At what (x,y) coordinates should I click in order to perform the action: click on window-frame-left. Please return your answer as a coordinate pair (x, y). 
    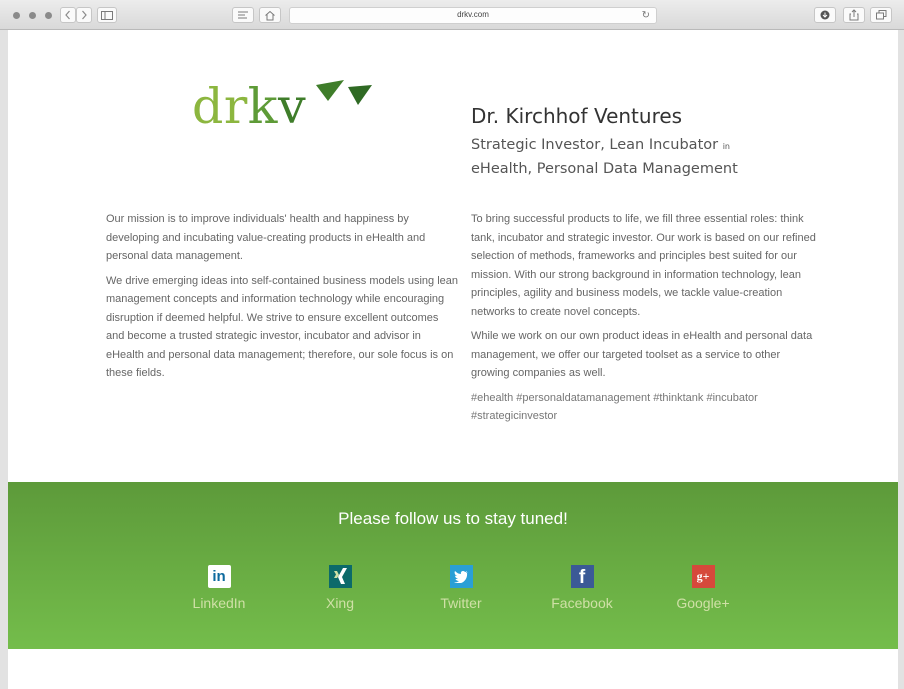
    Looking at the image, I should click on (4, 359).